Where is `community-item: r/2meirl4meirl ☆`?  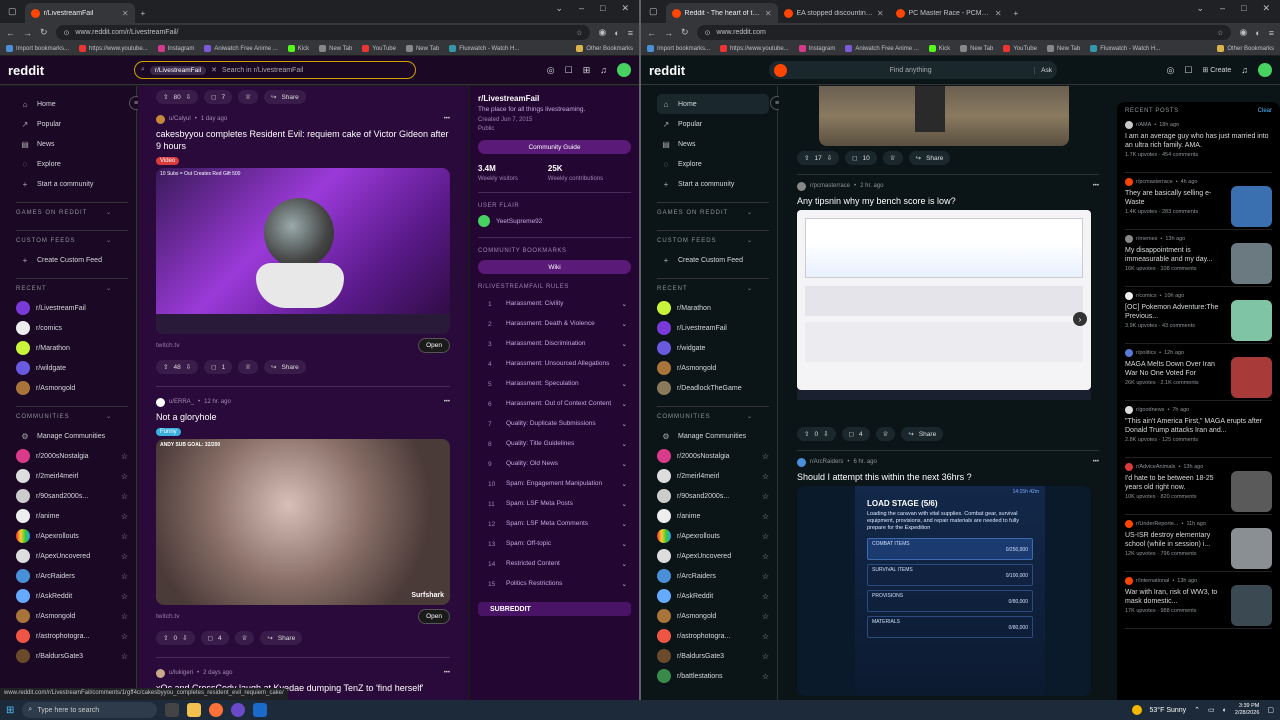
community-item: r/2meirl4meirl ☆ is located at coordinates (72, 476).